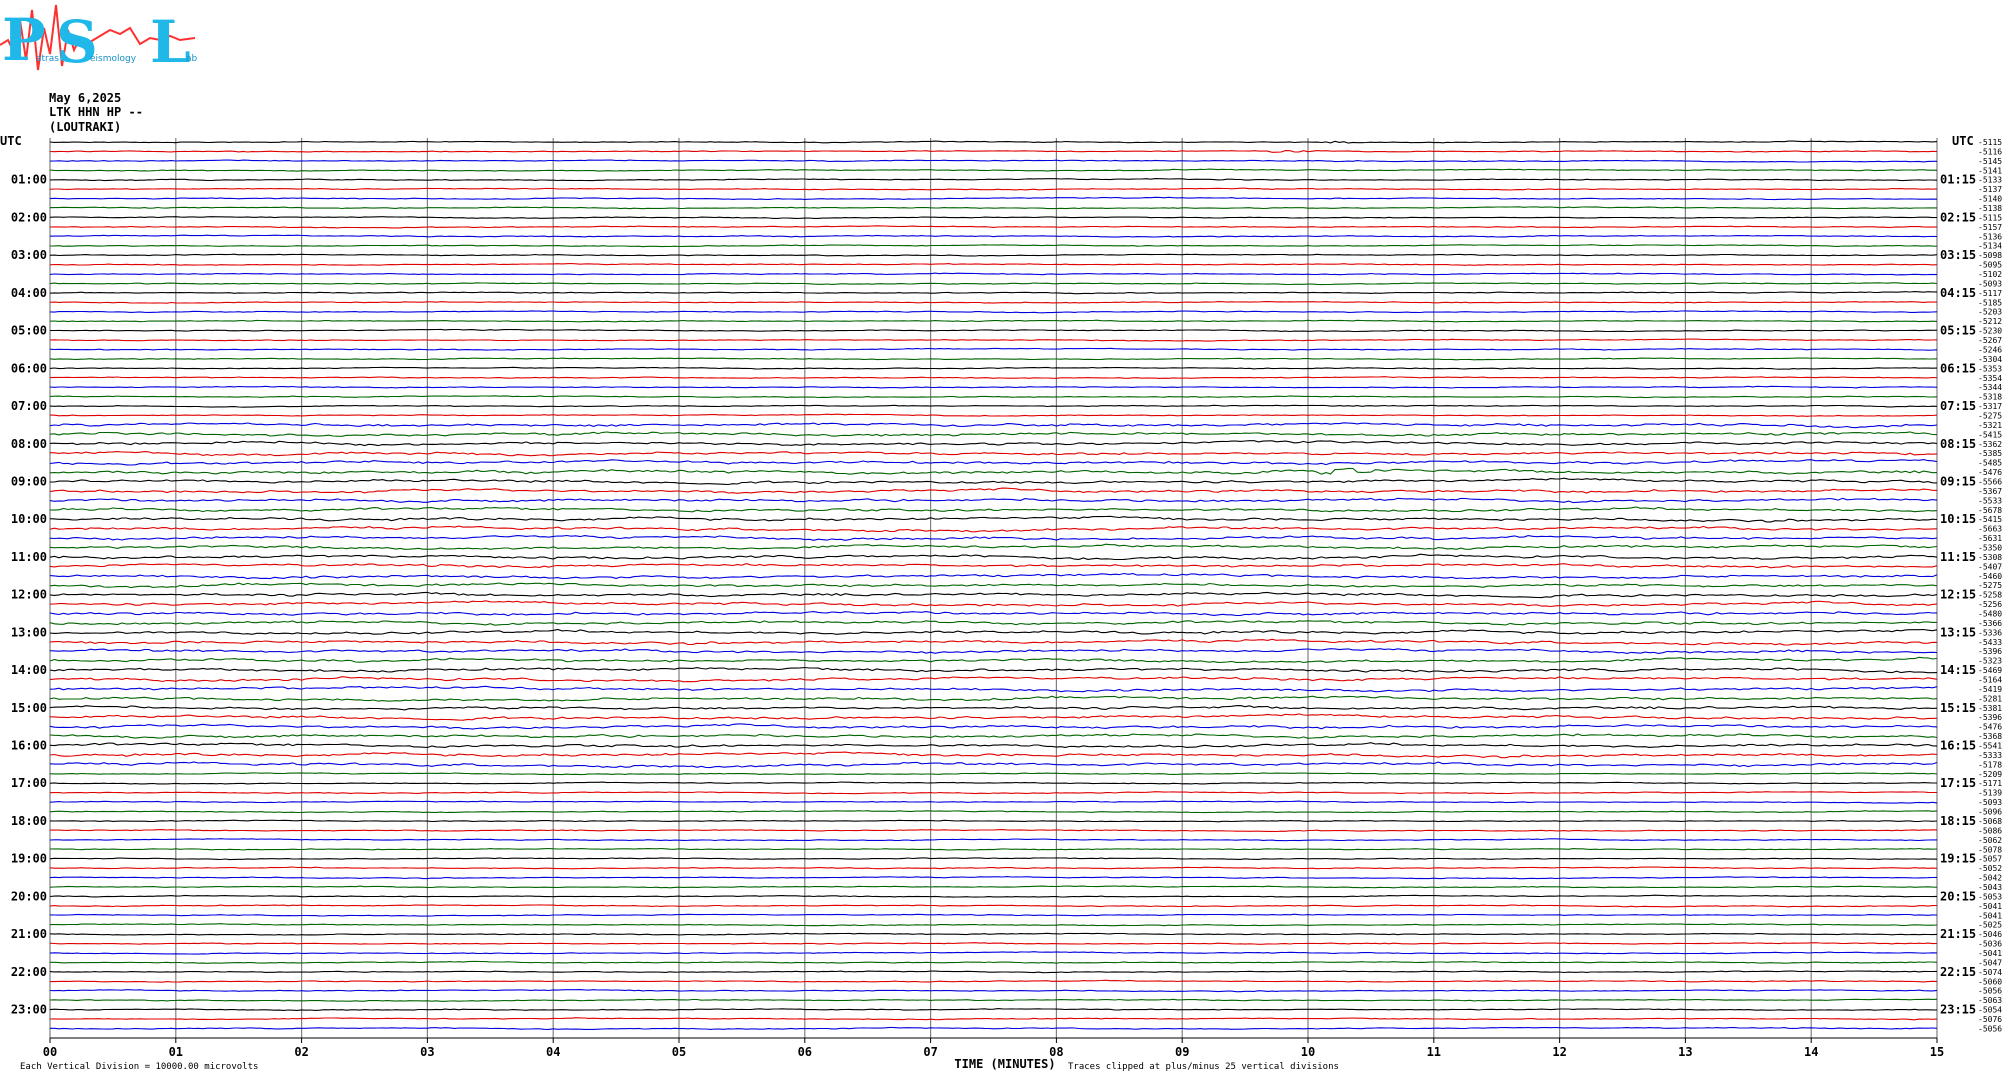 This screenshot has width=2010, height=1080. What do you see at coordinates (1958, 406) in the screenshot?
I see `right-hour-label: 07:15` at bounding box center [1958, 406].